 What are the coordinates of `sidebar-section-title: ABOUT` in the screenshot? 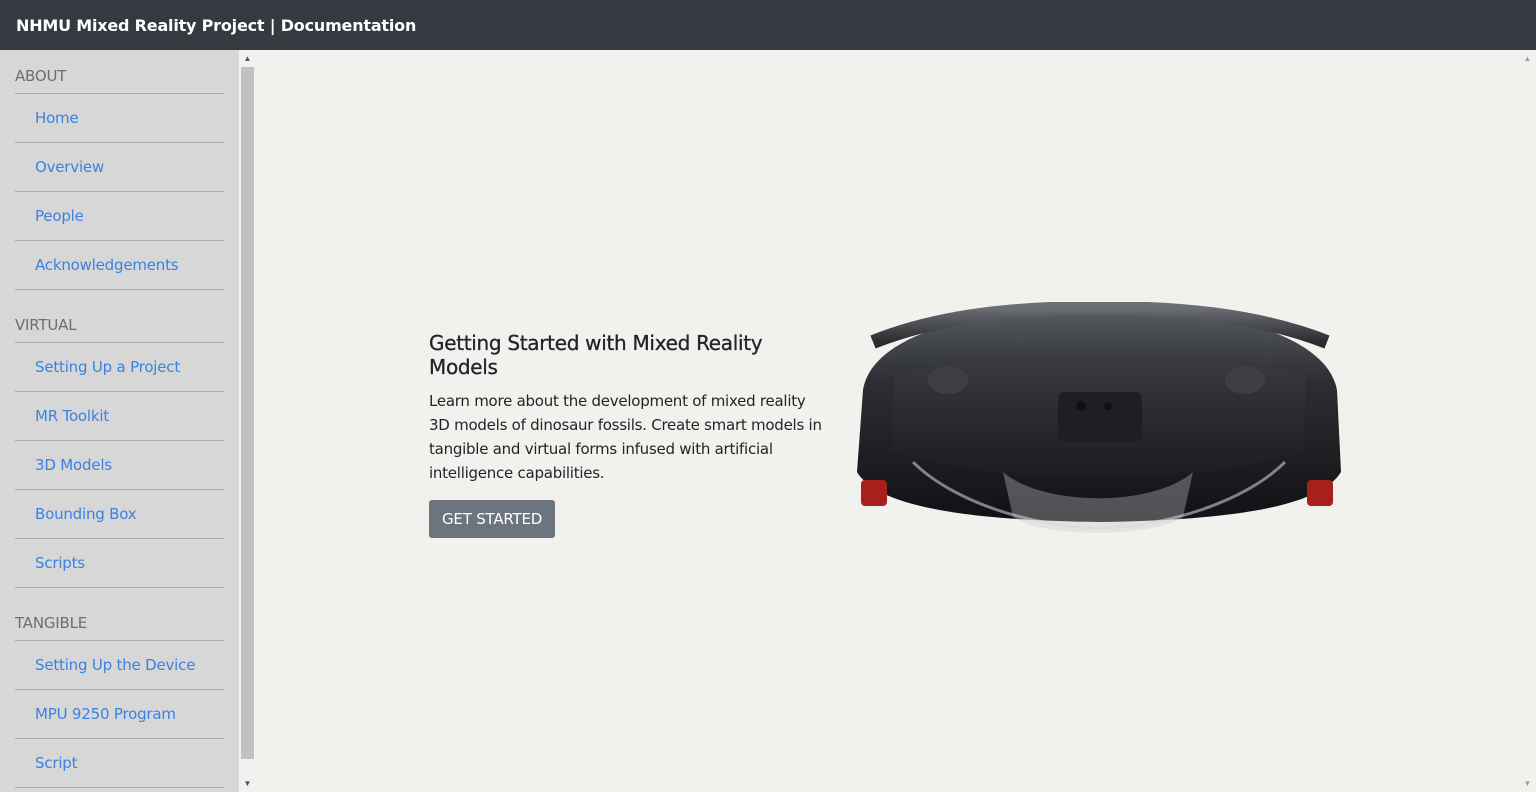 It's located at (119, 72).